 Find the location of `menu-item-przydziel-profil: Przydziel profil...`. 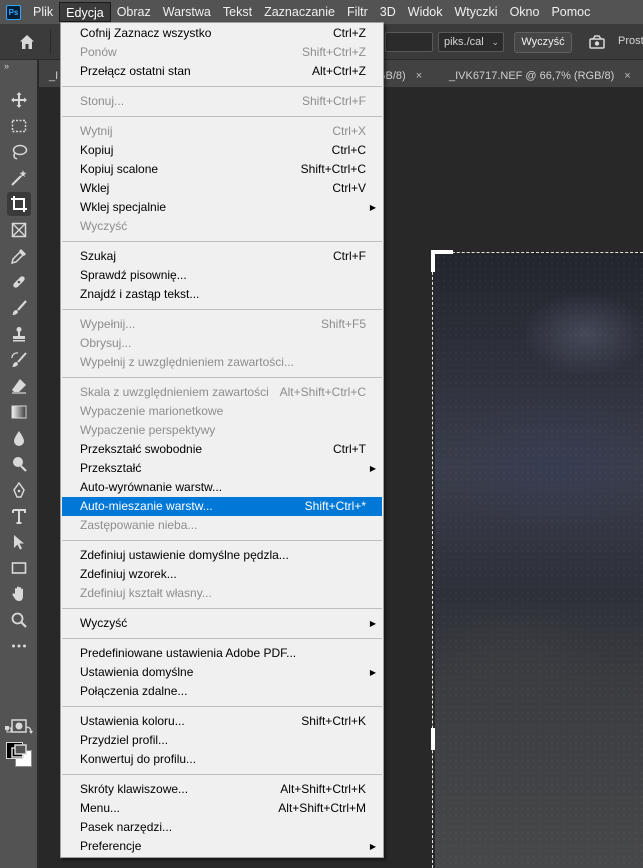

menu-item-przydziel-profil: Przydziel profil... is located at coordinates (222, 740).